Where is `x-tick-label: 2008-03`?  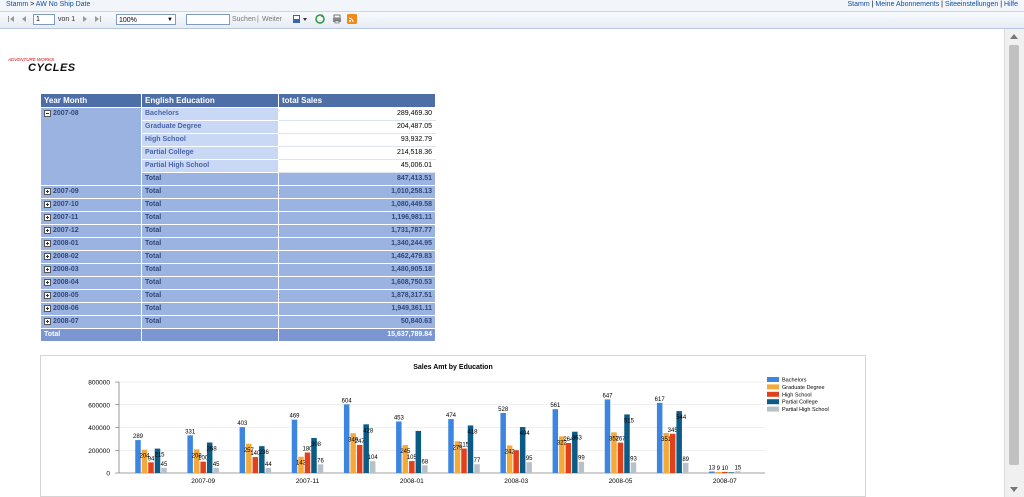 x-tick-label: 2008-03 is located at coordinates (516, 481).